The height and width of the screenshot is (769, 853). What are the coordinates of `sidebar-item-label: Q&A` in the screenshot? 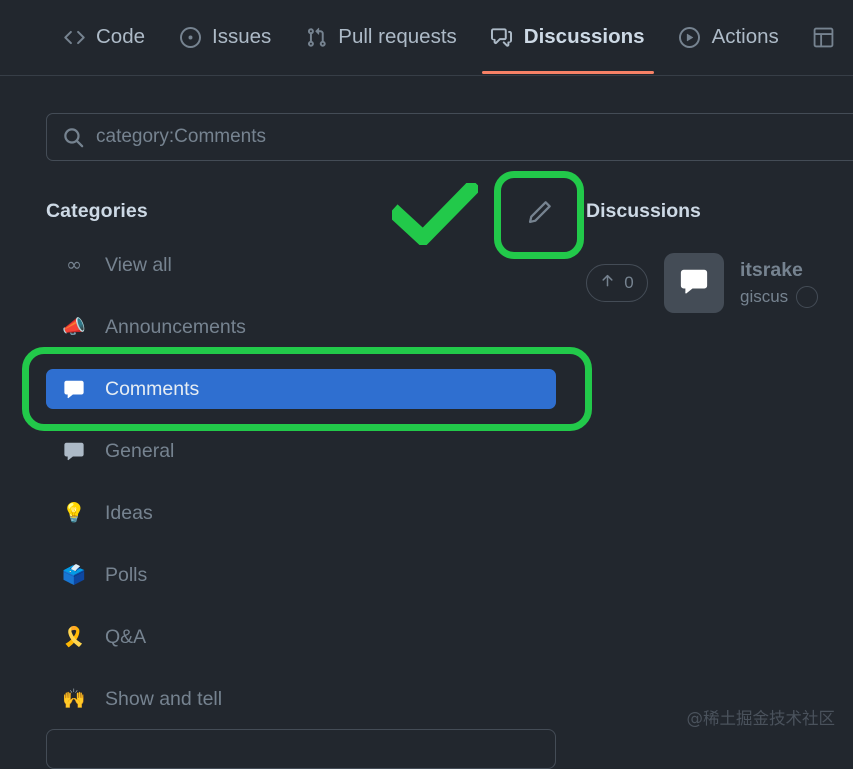 It's located at (126, 636).